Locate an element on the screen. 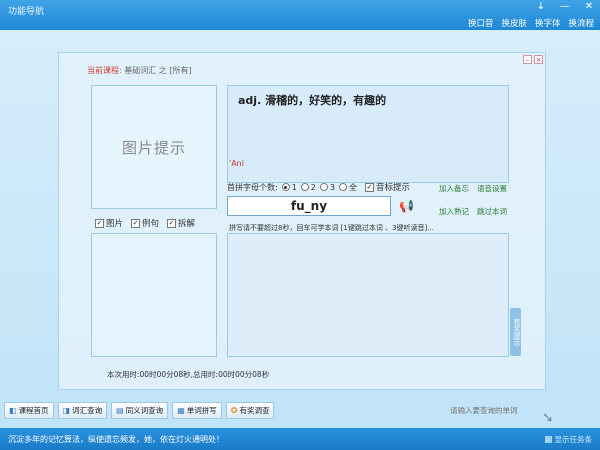 This screenshot has height=450, width=600. taskbar-icon is located at coordinates (548, 439).